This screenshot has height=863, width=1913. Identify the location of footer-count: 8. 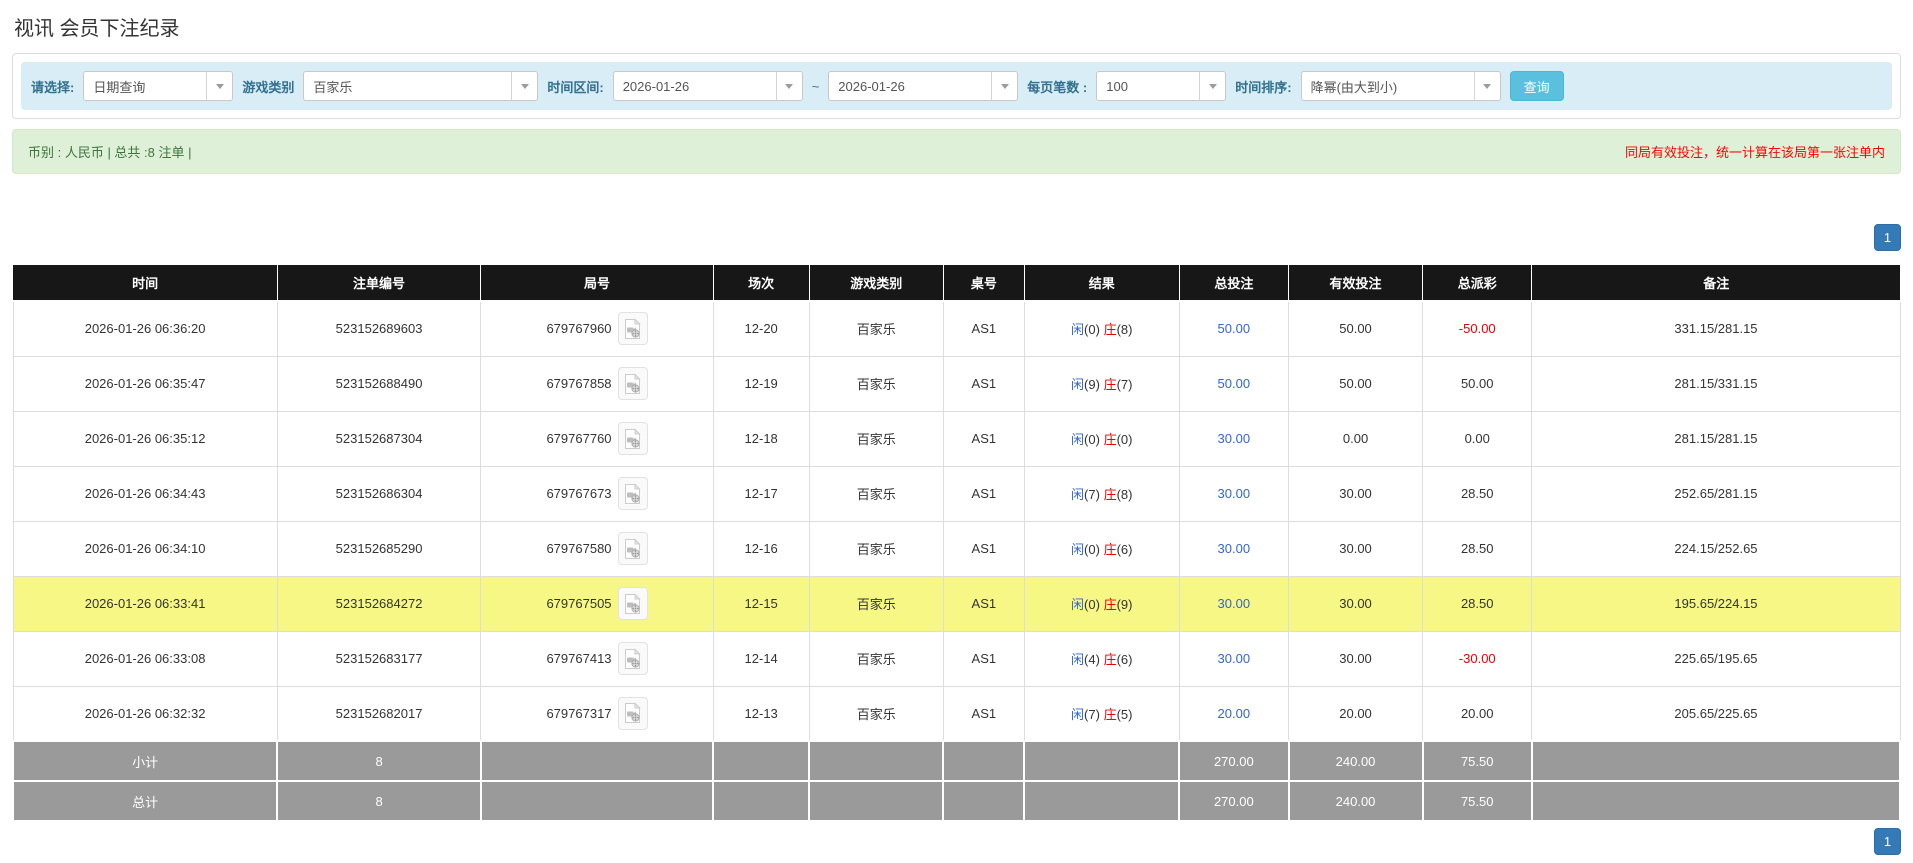
(379, 761).